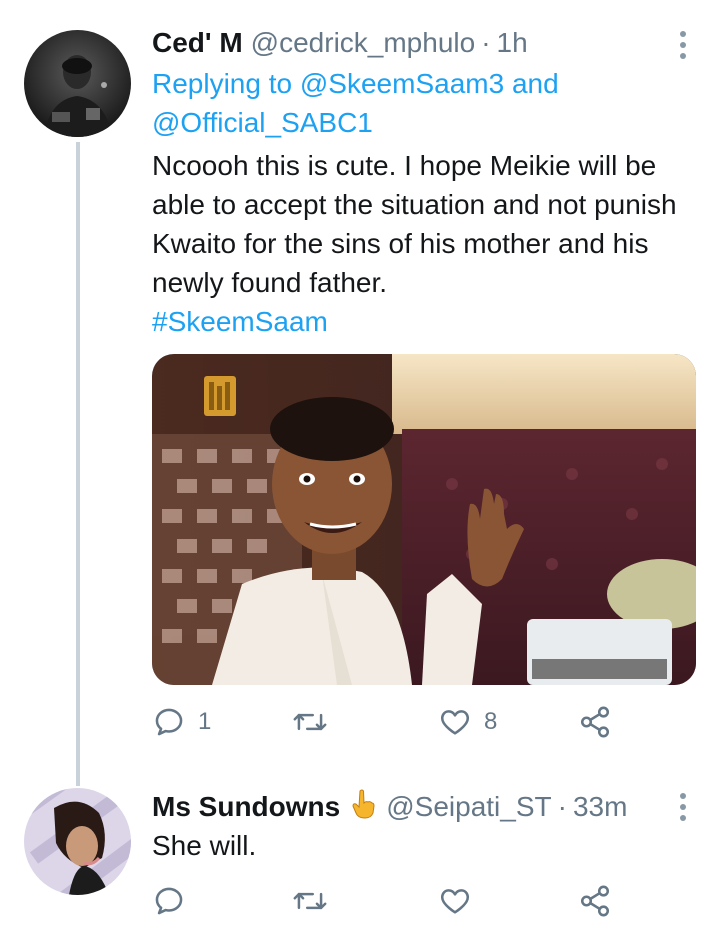  Describe the element at coordinates (427, 845) in the screenshot. I see `tweet-text: She will.` at that location.